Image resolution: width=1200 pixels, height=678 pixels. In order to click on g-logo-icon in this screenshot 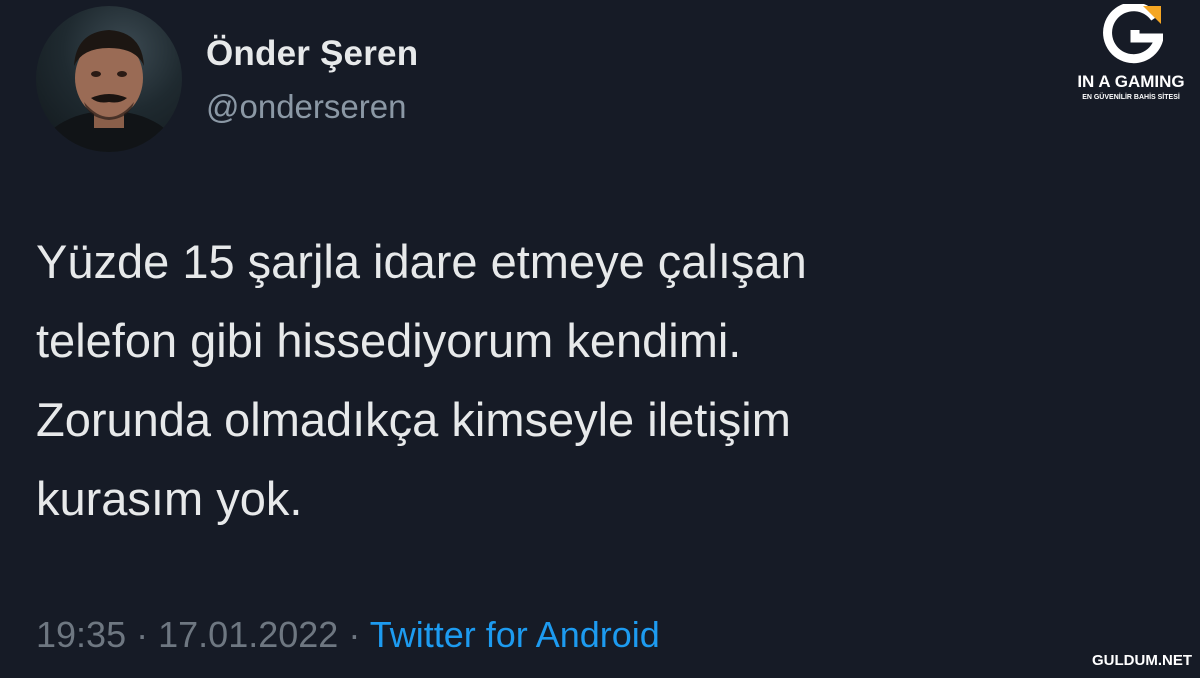, I will do `click(1133, 34)`.